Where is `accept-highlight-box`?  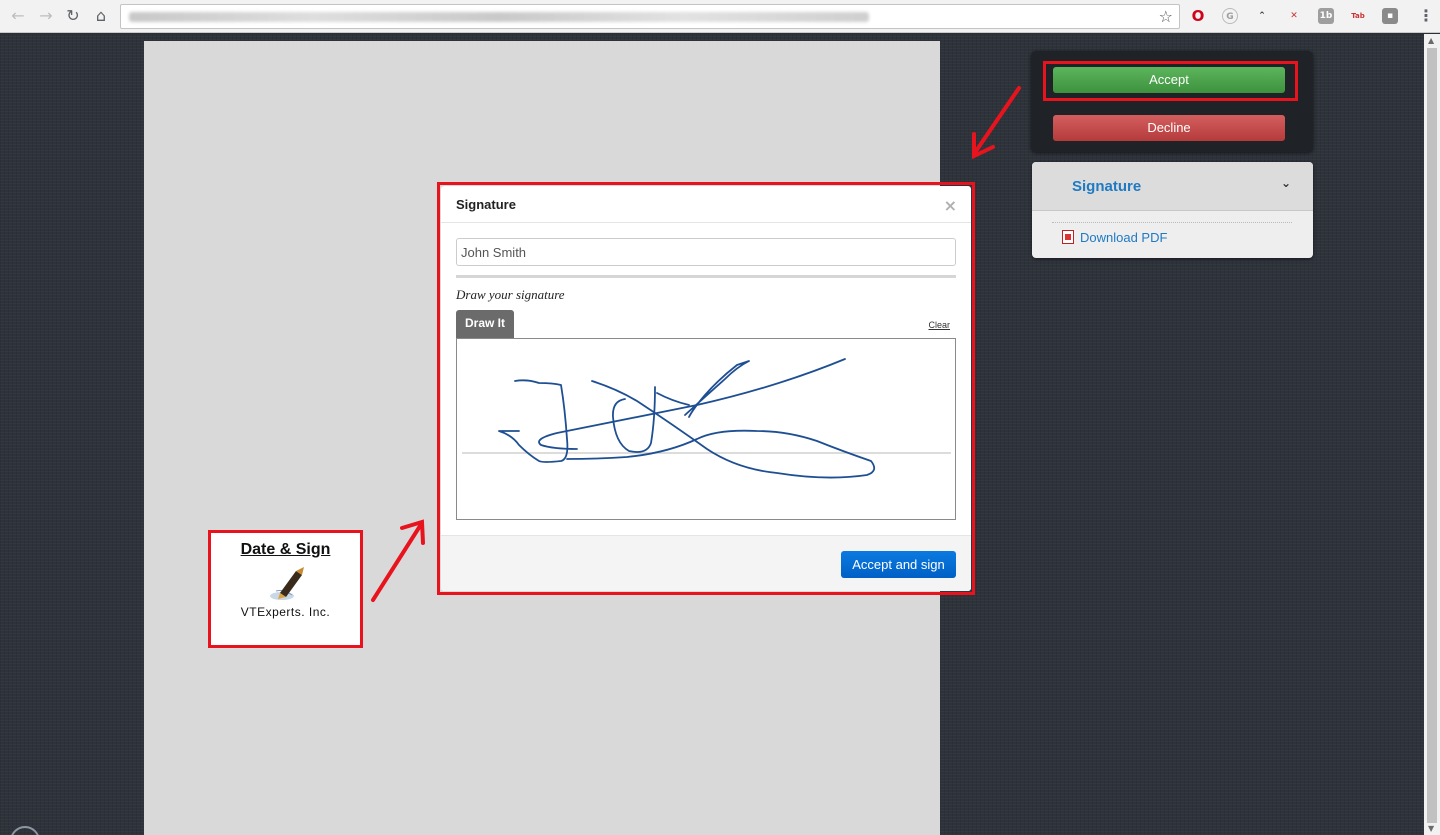
accept-highlight-box is located at coordinates (1170, 81).